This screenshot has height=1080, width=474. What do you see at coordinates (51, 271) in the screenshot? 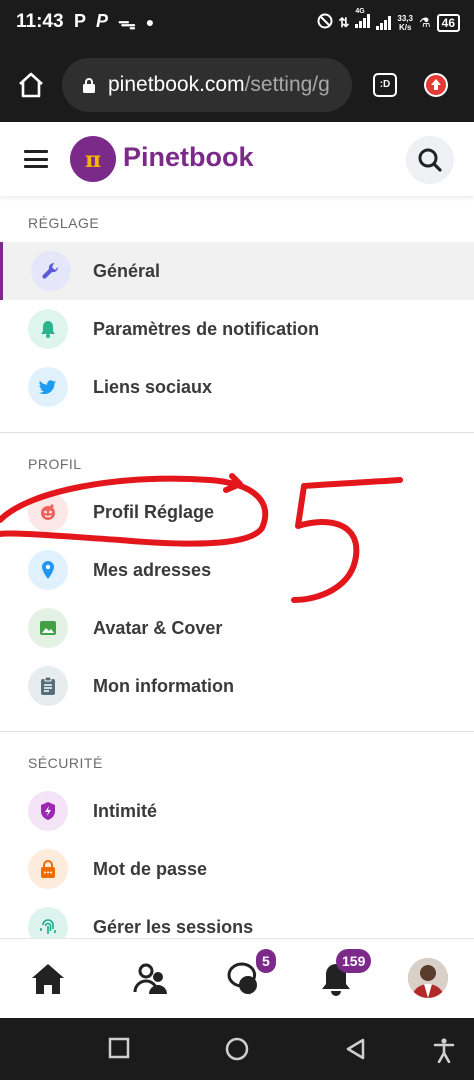
I see `wrench-icon` at bounding box center [51, 271].